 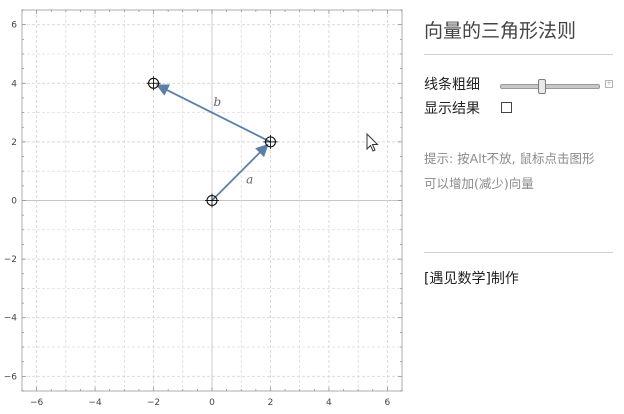 I want to click on mouse-pointer-icon, so click(x=373, y=144).